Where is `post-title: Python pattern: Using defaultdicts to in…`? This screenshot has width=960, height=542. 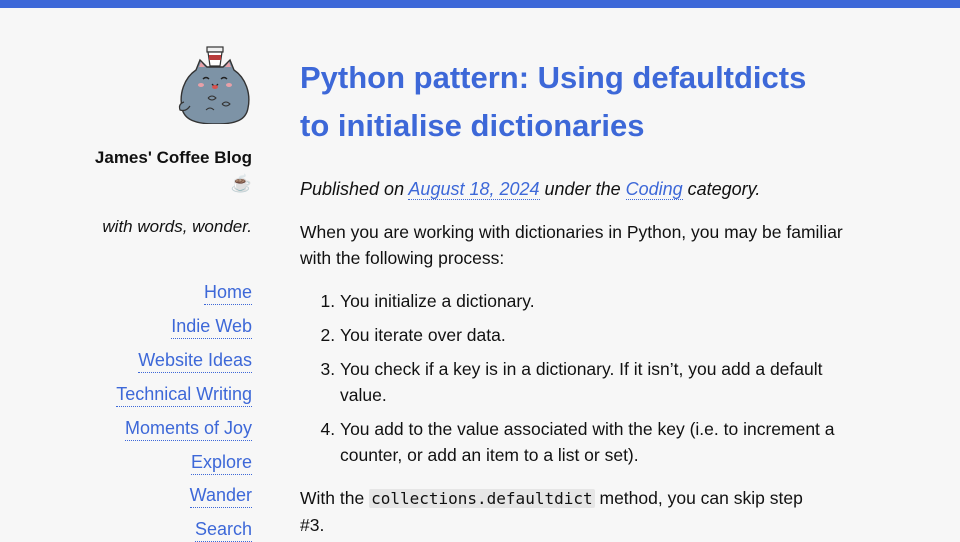 post-title: Python pattern: Using defaultdicts to in… is located at coordinates (553, 101).